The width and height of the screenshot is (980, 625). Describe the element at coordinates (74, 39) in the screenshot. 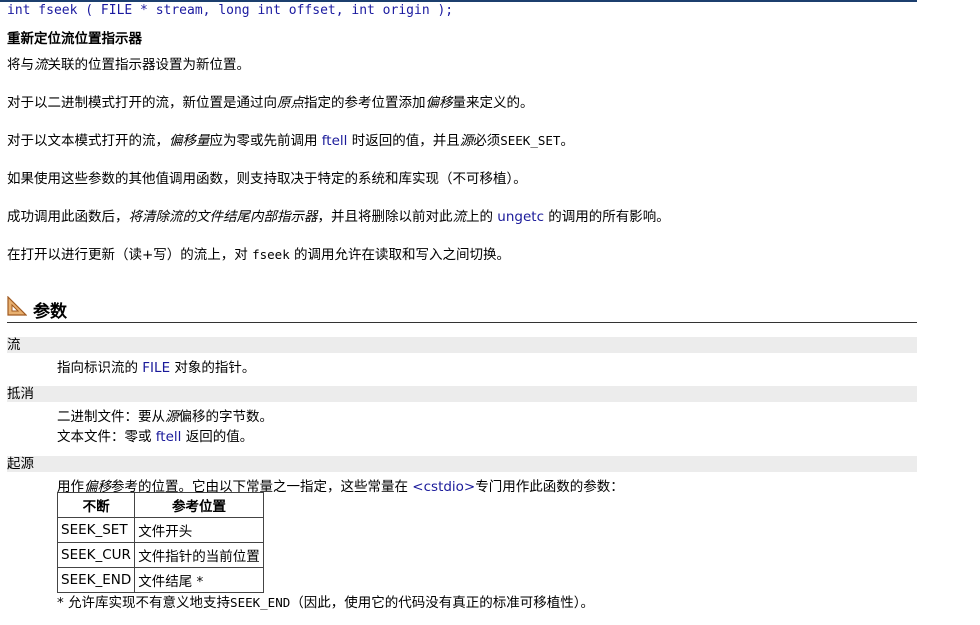

I see `page-title: 重新定位流位置指示器` at that location.